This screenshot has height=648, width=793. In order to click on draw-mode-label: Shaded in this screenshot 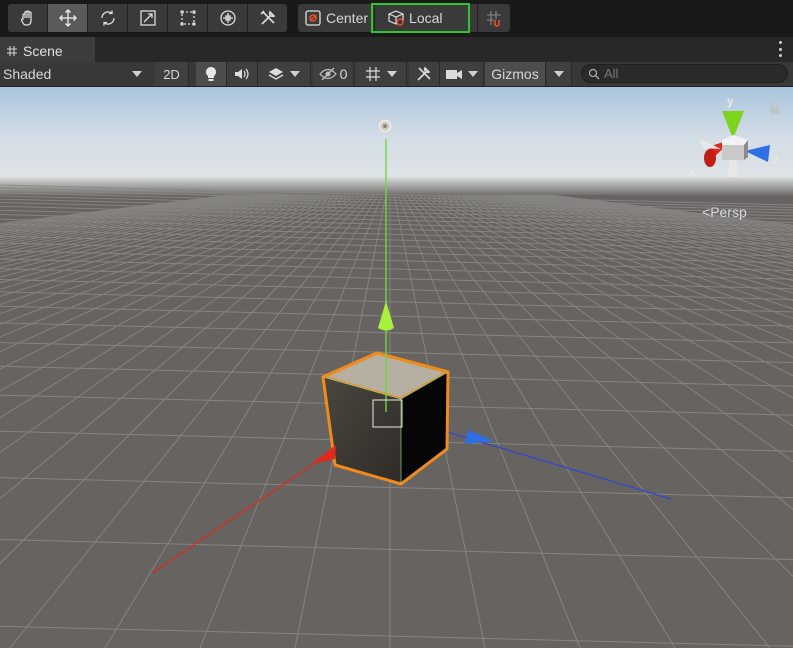, I will do `click(27, 74)`.